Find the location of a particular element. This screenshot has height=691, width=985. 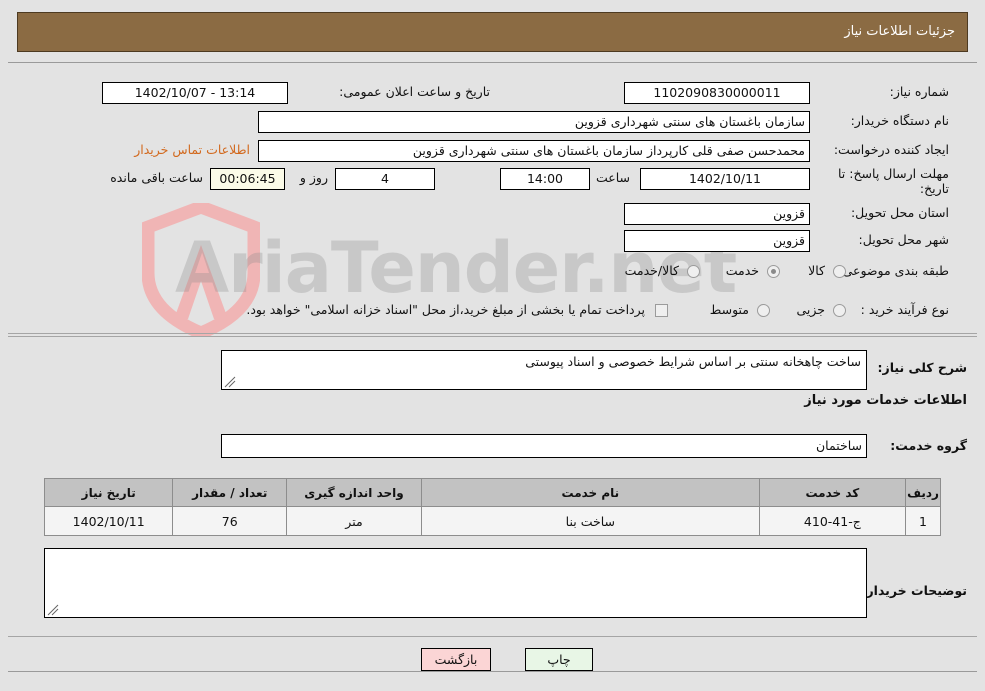

cell-quantity: 76 is located at coordinates (230, 521).